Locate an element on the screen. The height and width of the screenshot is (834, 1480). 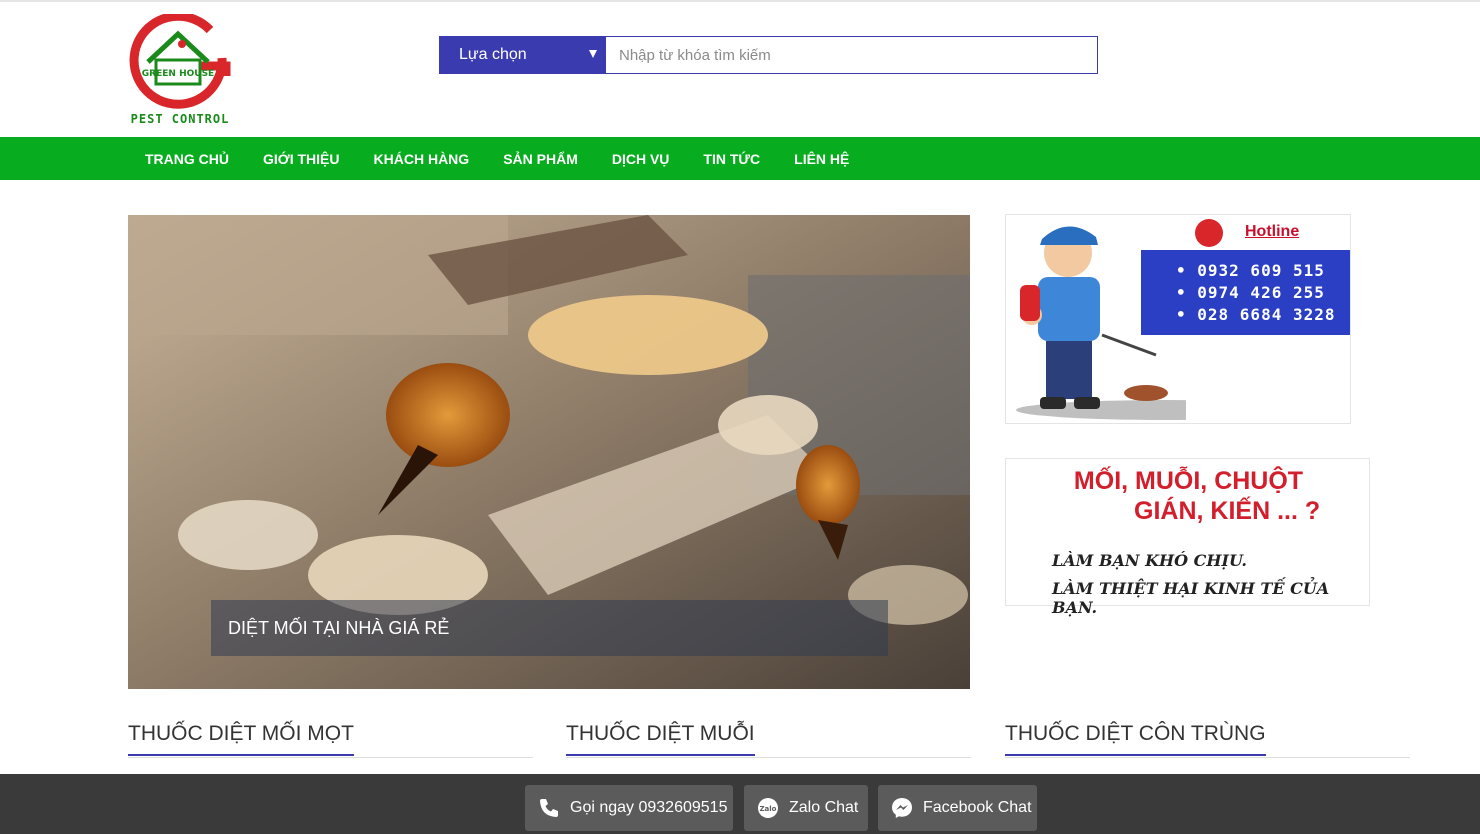
search-input is located at coordinates (851, 55).